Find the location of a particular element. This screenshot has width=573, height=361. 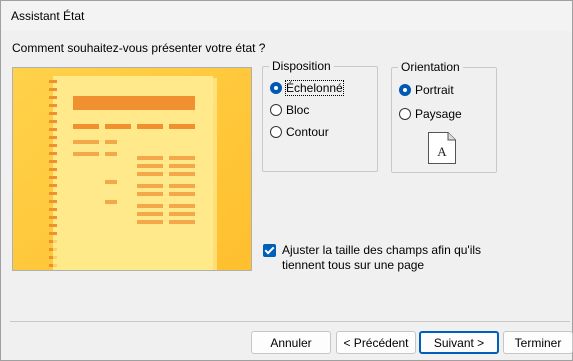

title-bar: Assistant État is located at coordinates (286, 16).